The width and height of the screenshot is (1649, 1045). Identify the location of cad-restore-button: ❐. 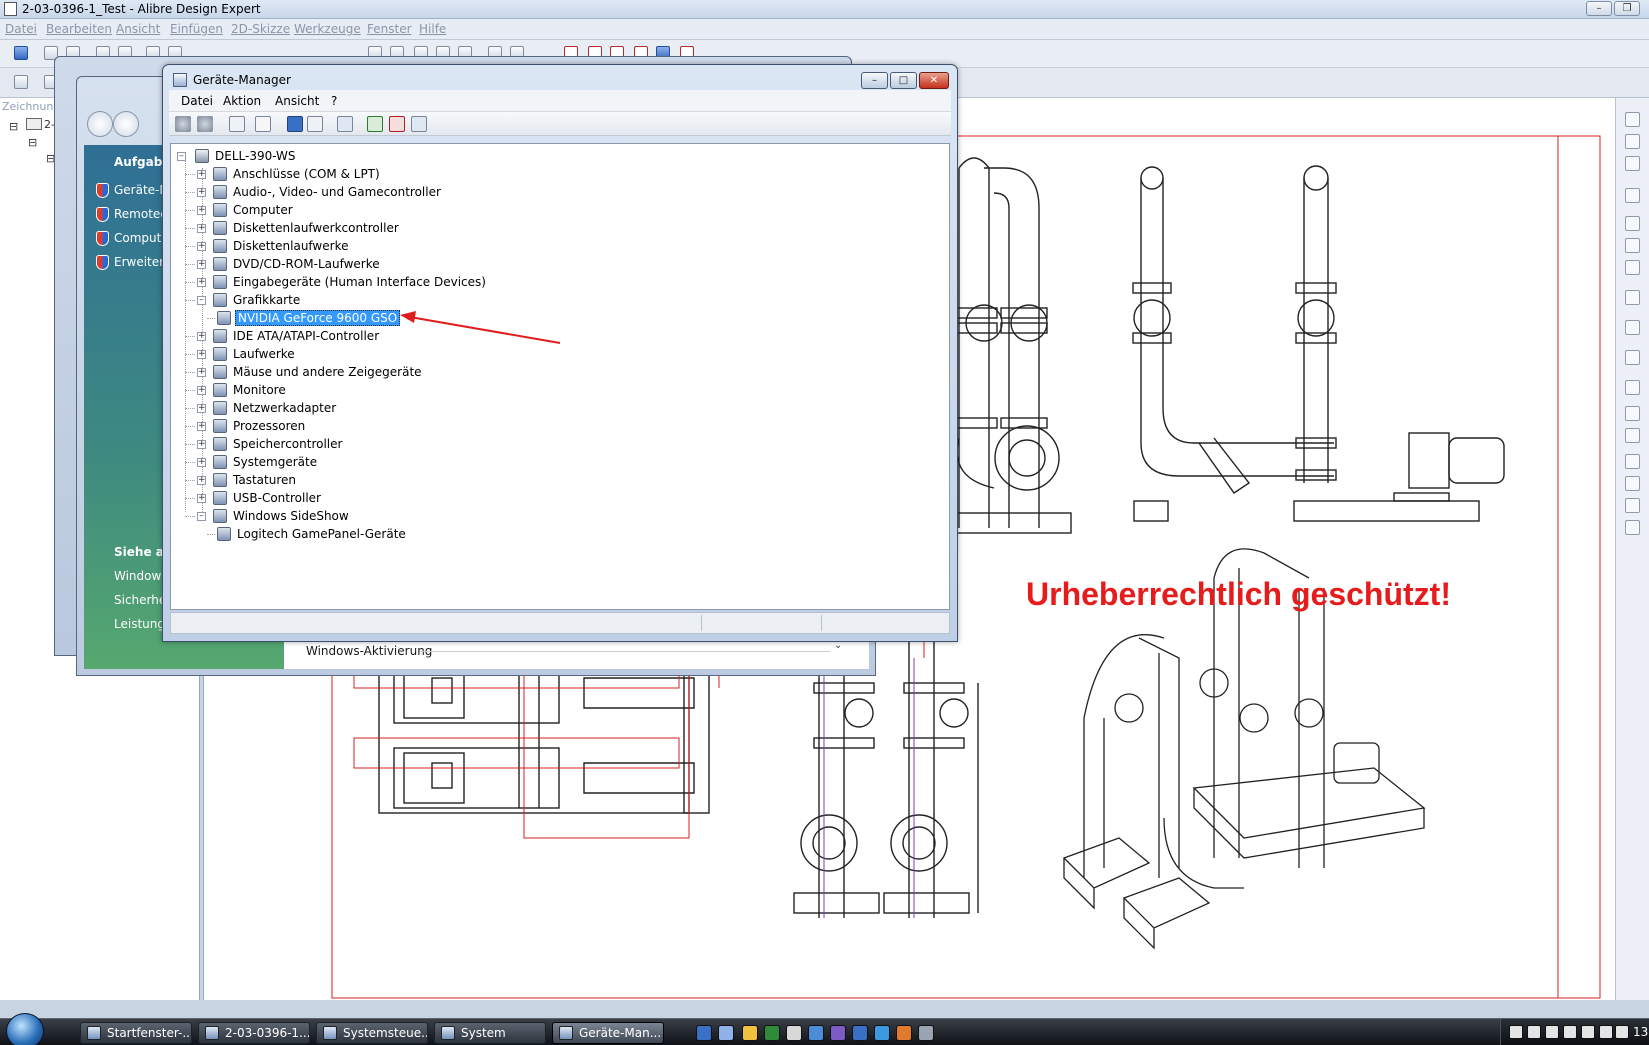
(1627, 8).